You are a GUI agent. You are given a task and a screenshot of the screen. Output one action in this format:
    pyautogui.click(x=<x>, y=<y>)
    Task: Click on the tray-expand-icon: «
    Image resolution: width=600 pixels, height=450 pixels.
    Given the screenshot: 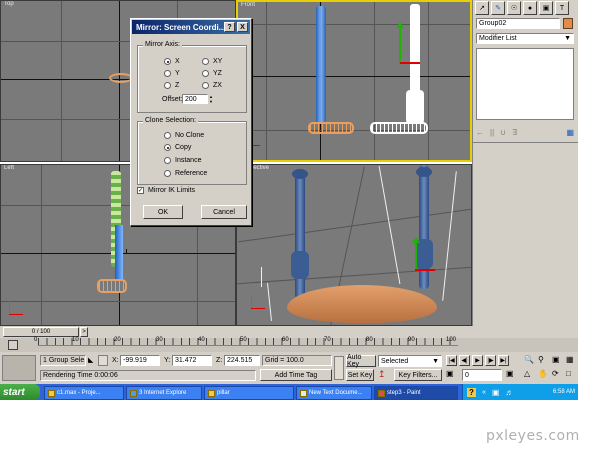 What is the action you would take?
    pyautogui.click(x=484, y=392)
    